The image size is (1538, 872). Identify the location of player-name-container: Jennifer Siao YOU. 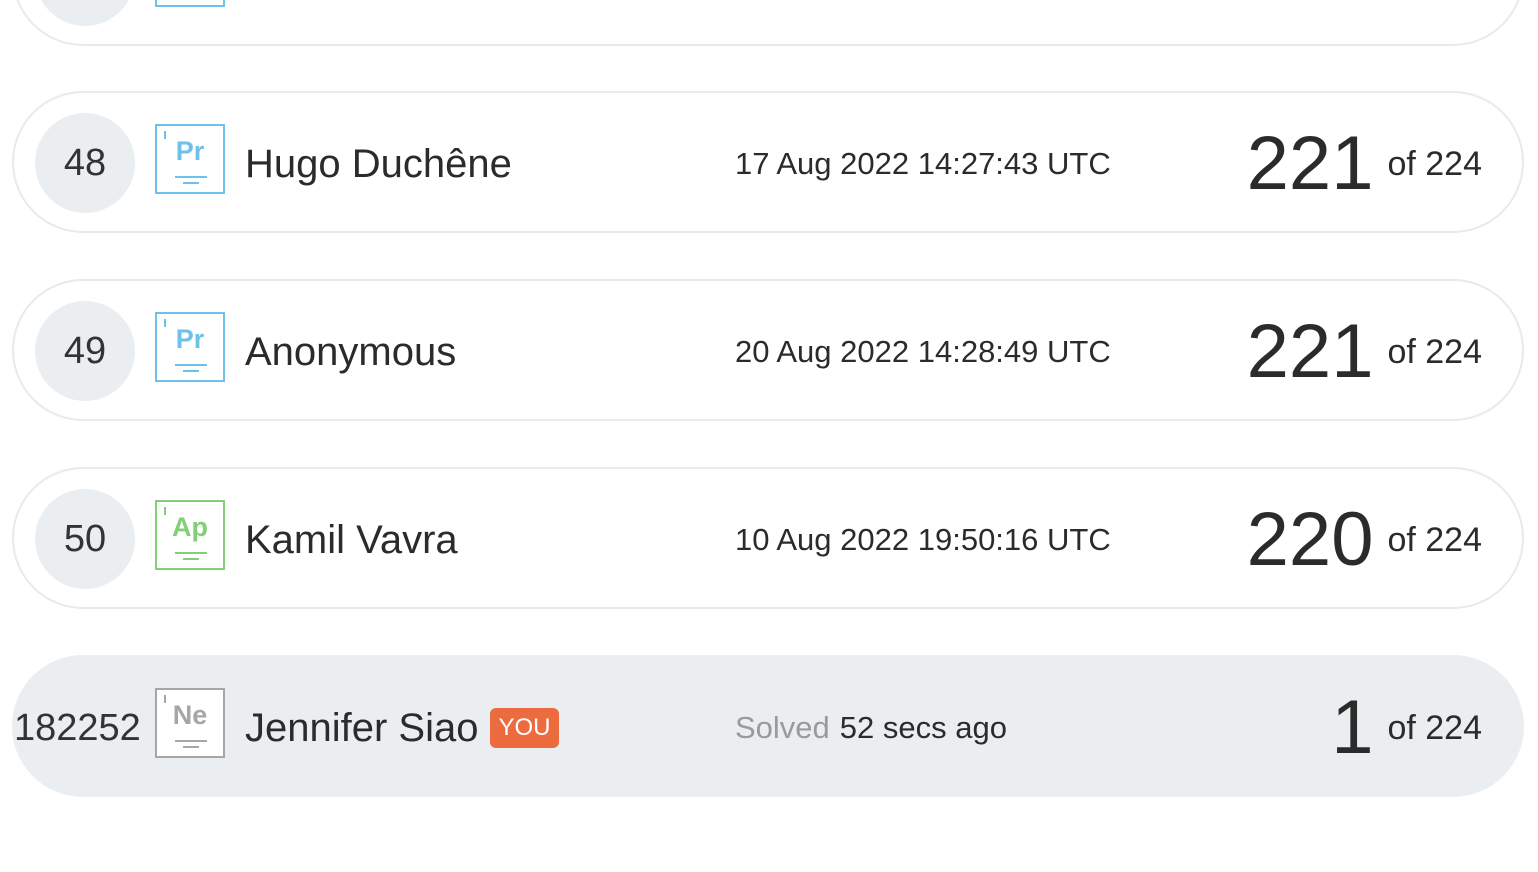
(402, 728).